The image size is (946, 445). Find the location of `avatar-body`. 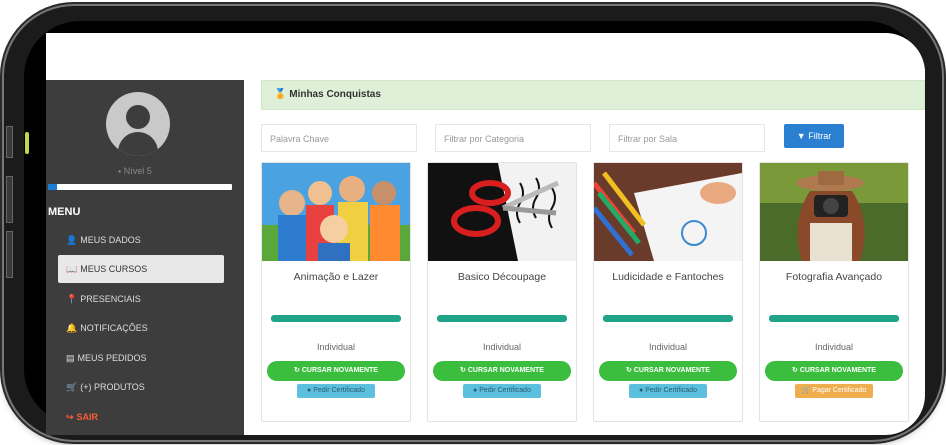

avatar-body is located at coordinates (138, 144).